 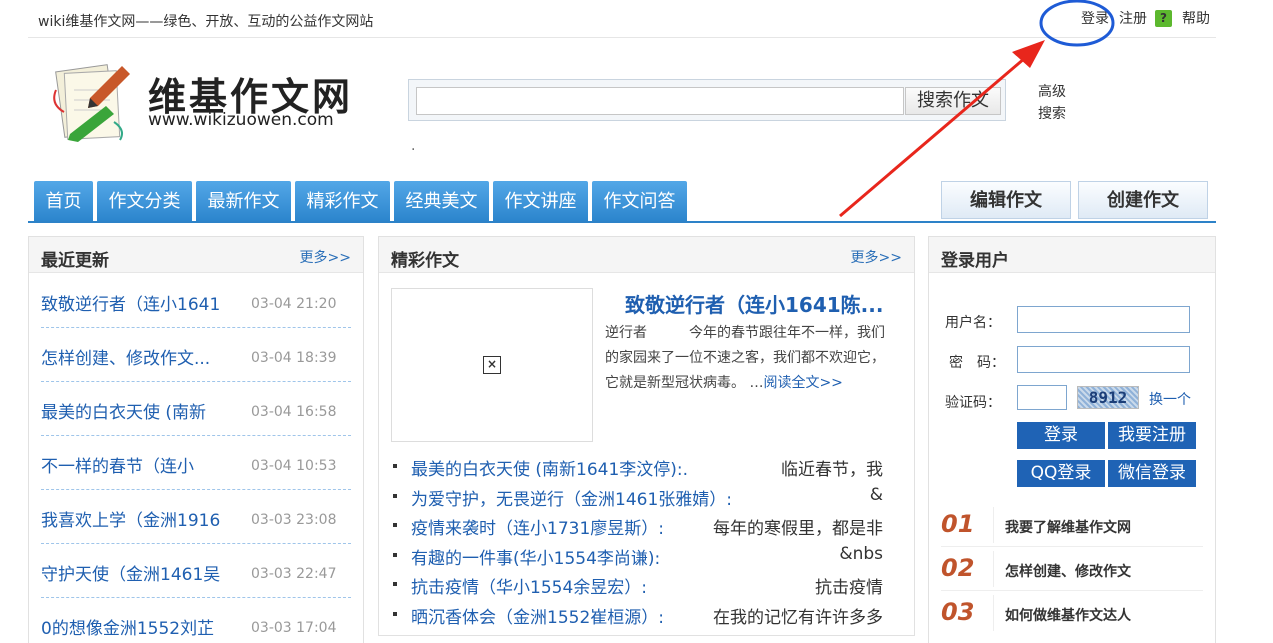 I want to click on captcha-image: 8912, so click(x=1108, y=397).